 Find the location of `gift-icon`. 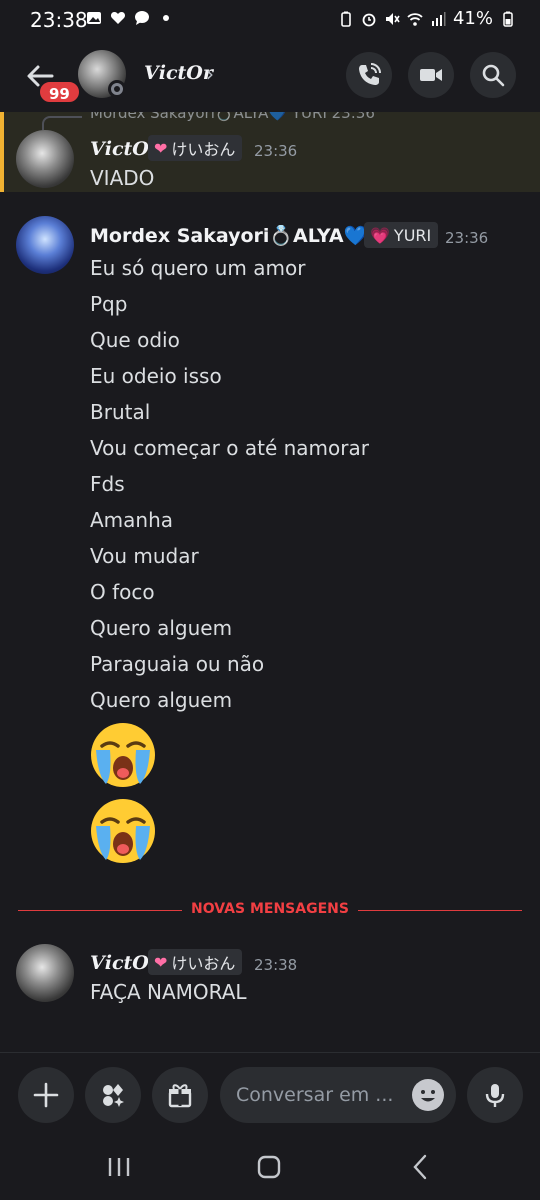

gift-icon is located at coordinates (180, 1096).